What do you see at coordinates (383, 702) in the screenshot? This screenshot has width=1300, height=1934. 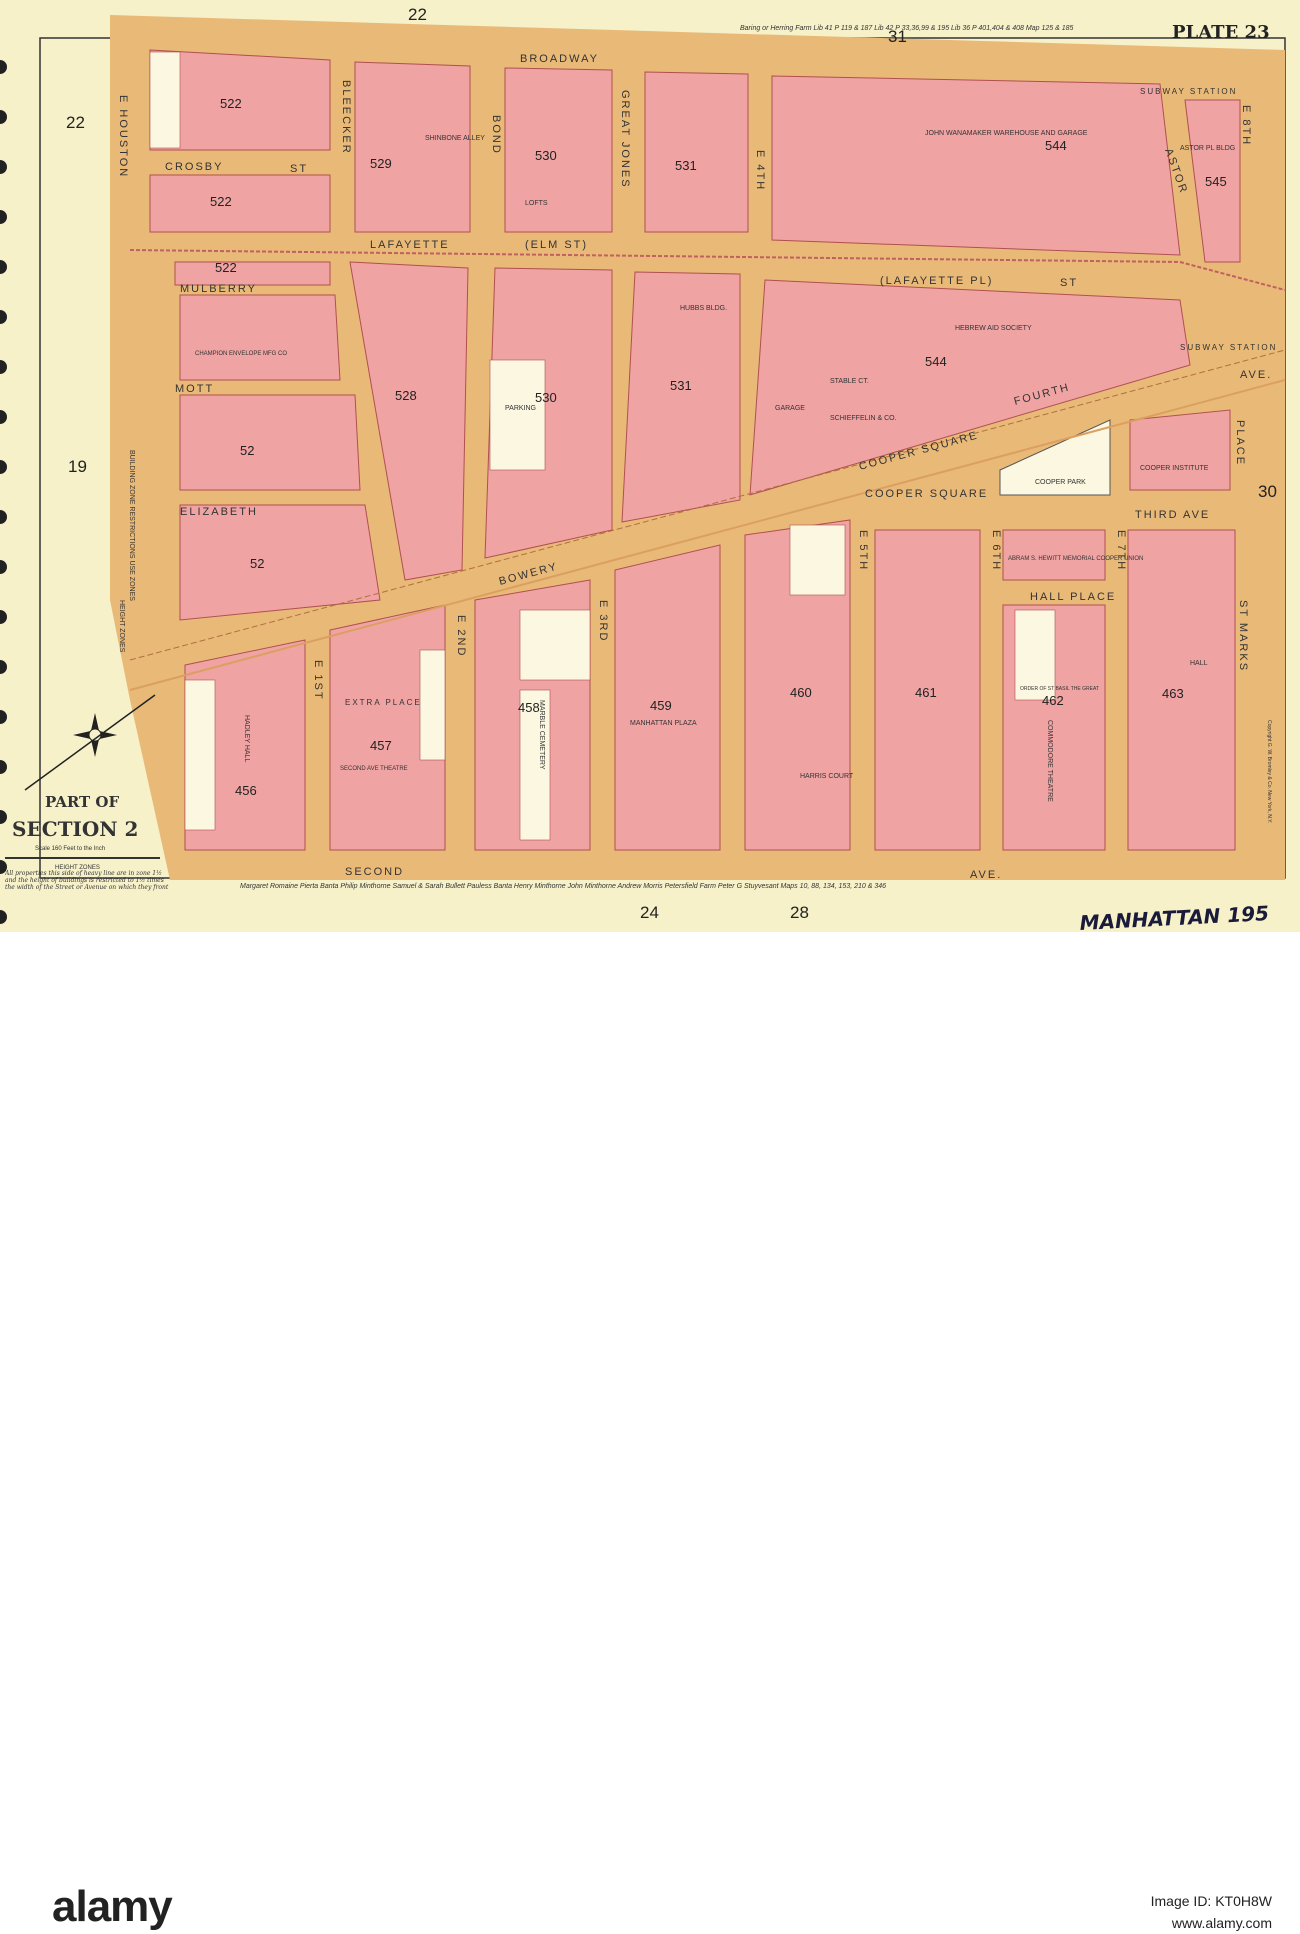 I see `map-label: EXTRA PLACE` at bounding box center [383, 702].